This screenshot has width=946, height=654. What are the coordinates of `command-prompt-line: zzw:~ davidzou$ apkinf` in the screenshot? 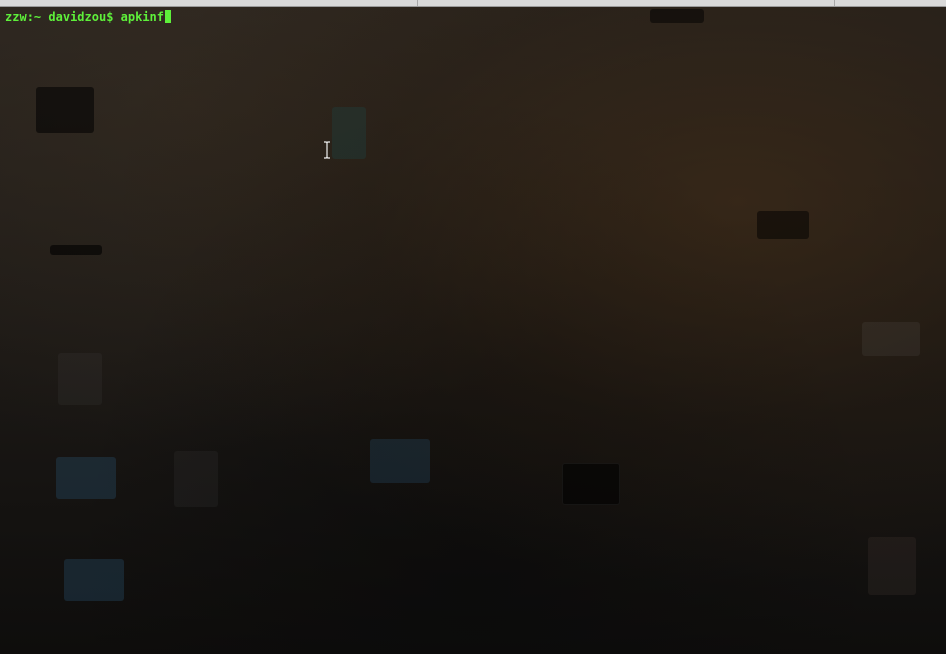 It's located at (88, 17).